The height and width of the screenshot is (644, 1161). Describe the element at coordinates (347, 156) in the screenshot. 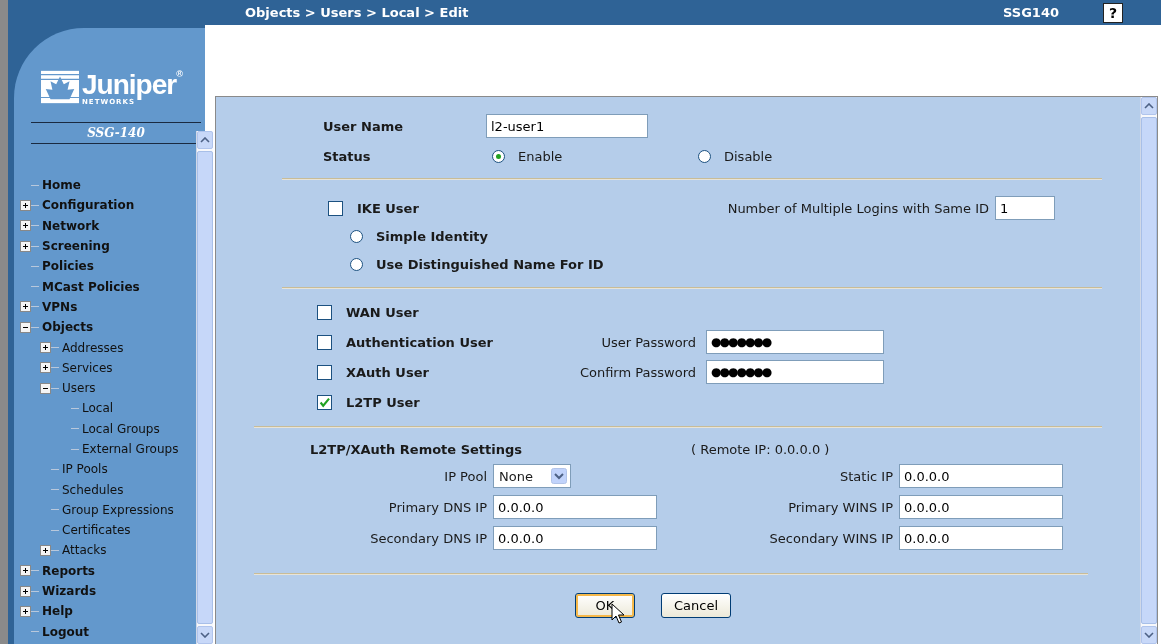

I see `field-label: Status` at that location.